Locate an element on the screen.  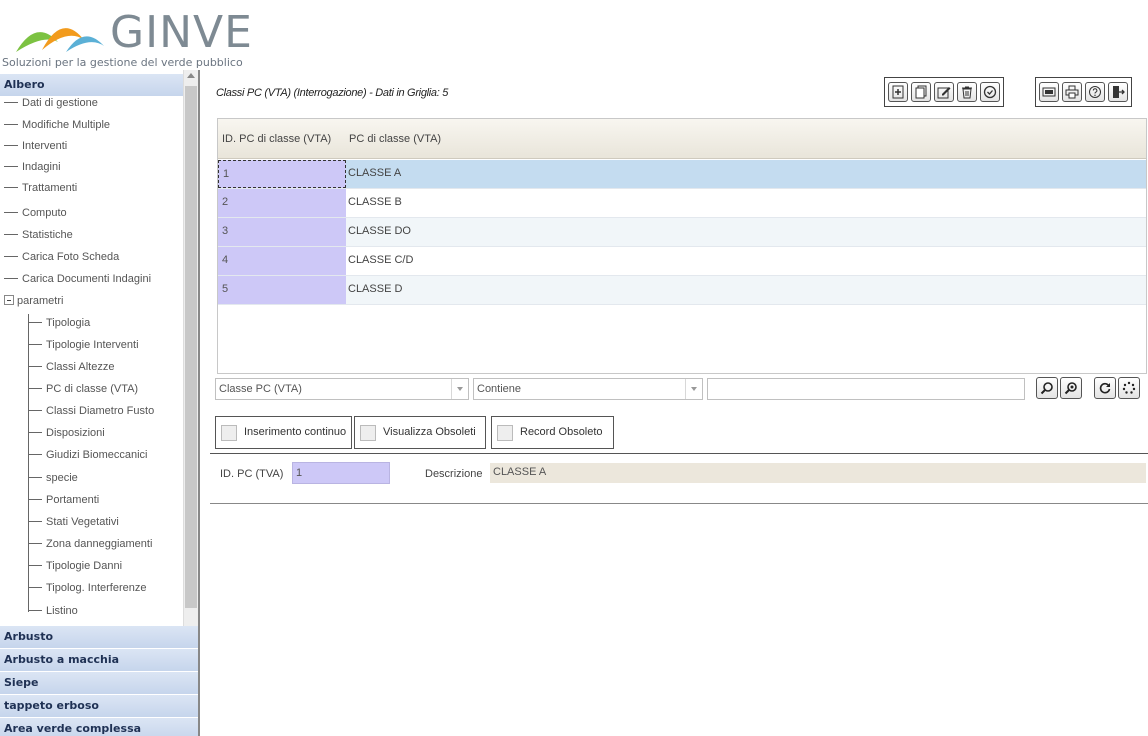
tree-item-listino: Listino is located at coordinates (53, 611).